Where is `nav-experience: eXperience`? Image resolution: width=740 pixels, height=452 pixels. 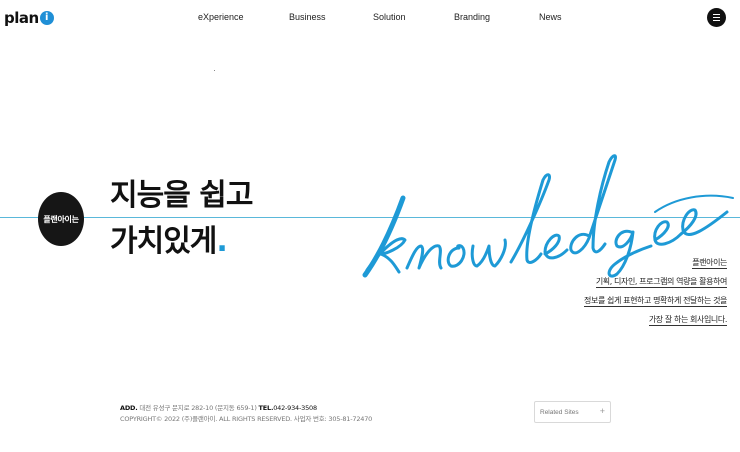
nav-experience: eXperience is located at coordinates (221, 17).